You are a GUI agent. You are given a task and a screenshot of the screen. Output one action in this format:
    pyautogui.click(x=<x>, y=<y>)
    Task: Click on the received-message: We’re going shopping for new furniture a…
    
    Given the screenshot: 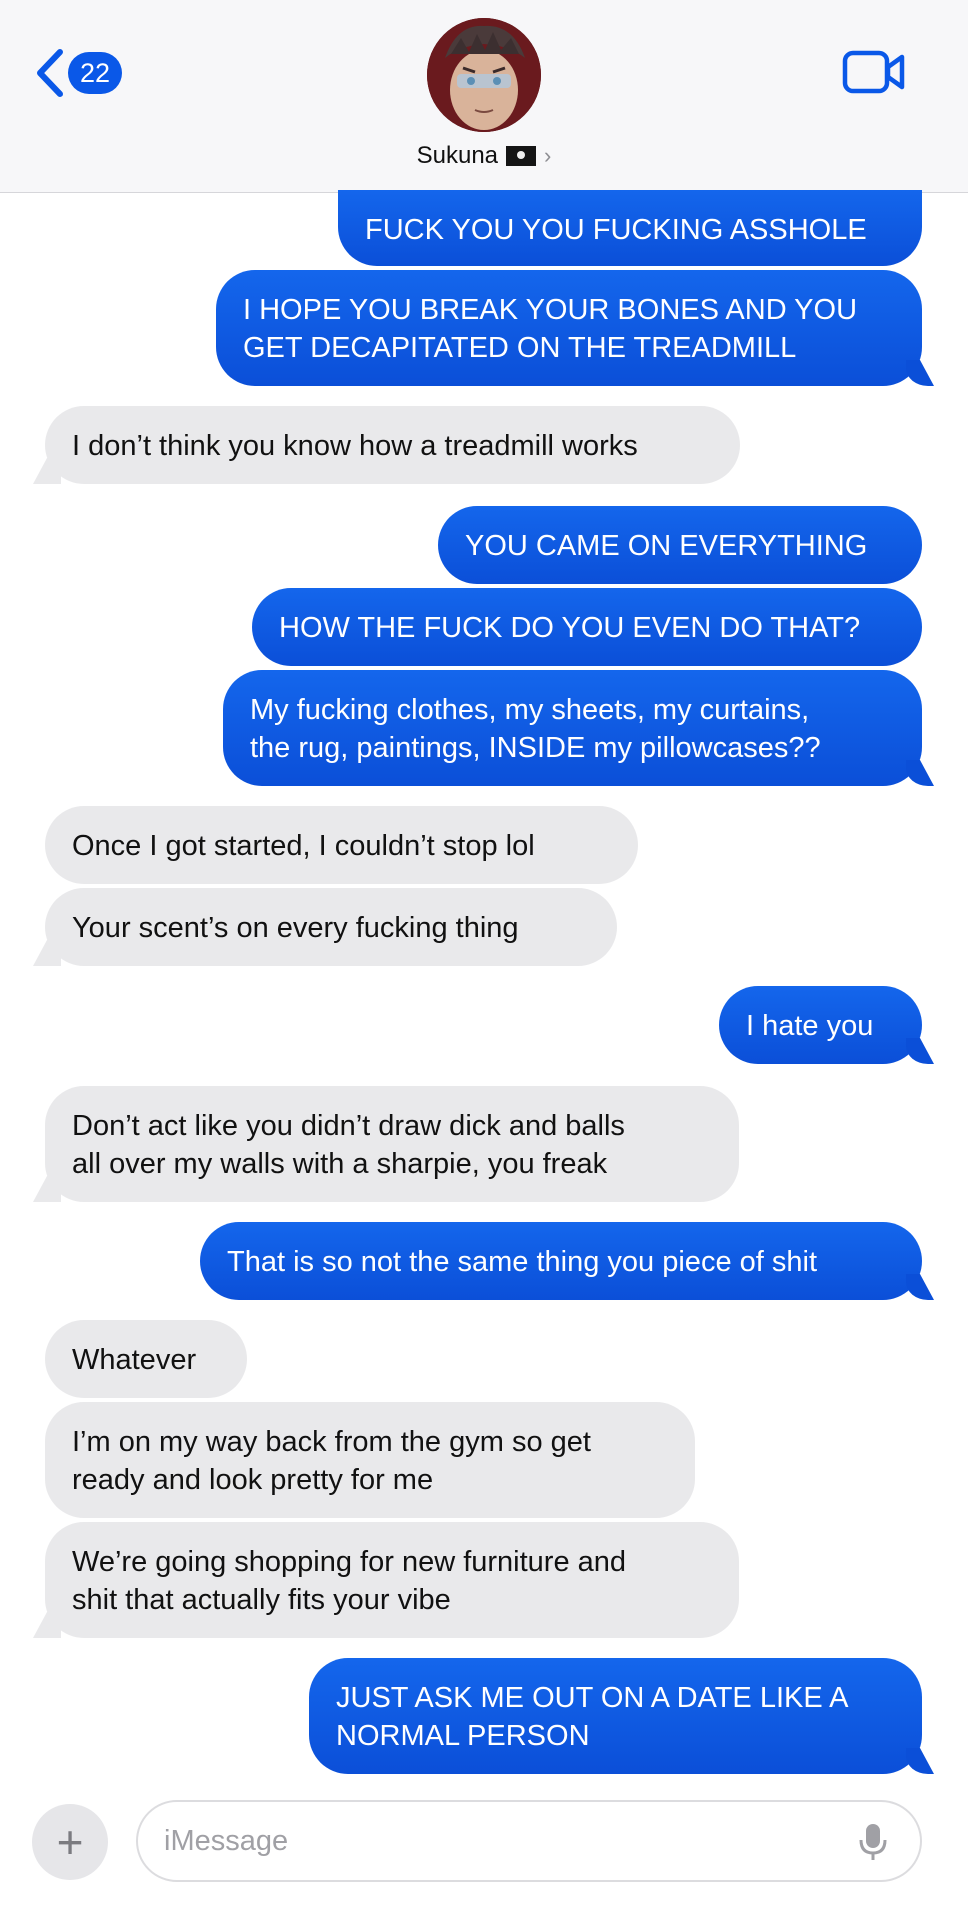 What is the action you would take?
    pyautogui.click(x=392, y=1580)
    